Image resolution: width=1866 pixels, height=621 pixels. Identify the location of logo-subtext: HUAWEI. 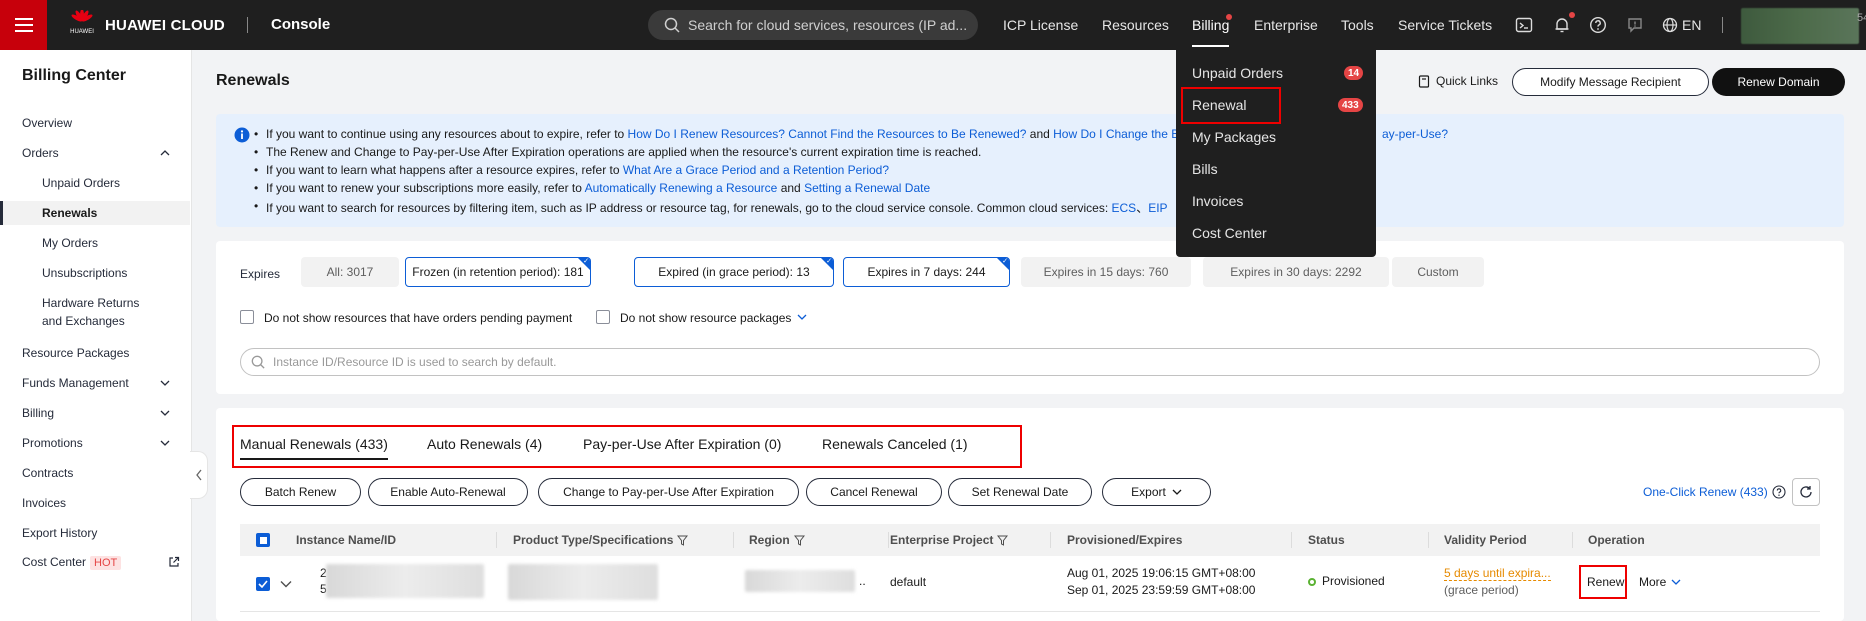
(82, 32).